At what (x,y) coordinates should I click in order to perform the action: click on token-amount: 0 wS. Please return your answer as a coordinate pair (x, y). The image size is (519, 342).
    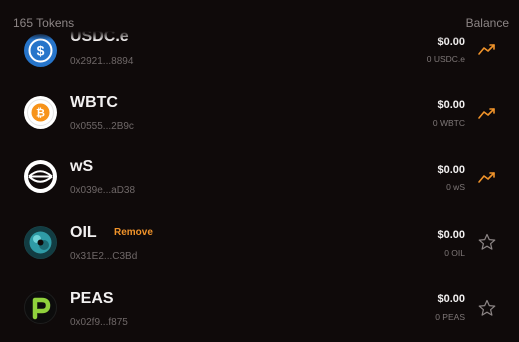
    Looking at the image, I should click on (455, 187).